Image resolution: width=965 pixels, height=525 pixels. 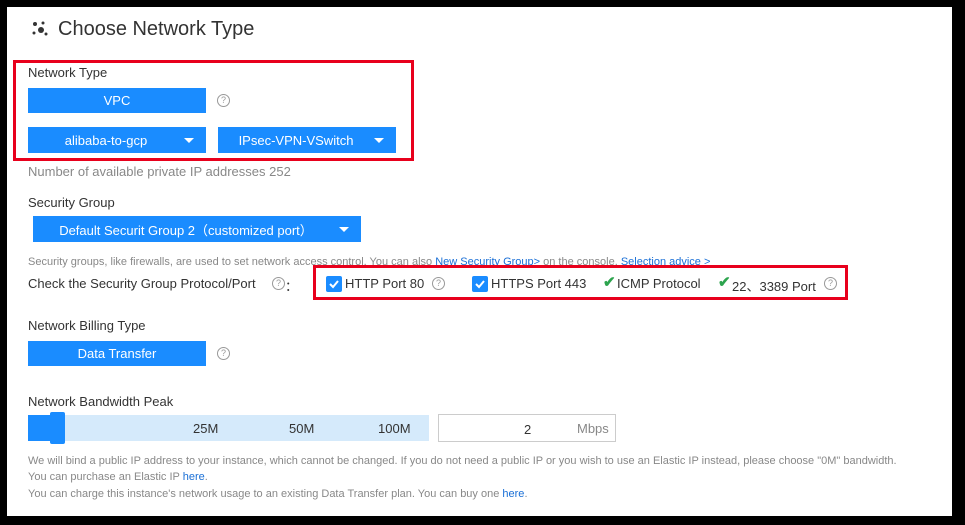 I want to click on bandwidth-slider, so click(x=228, y=428).